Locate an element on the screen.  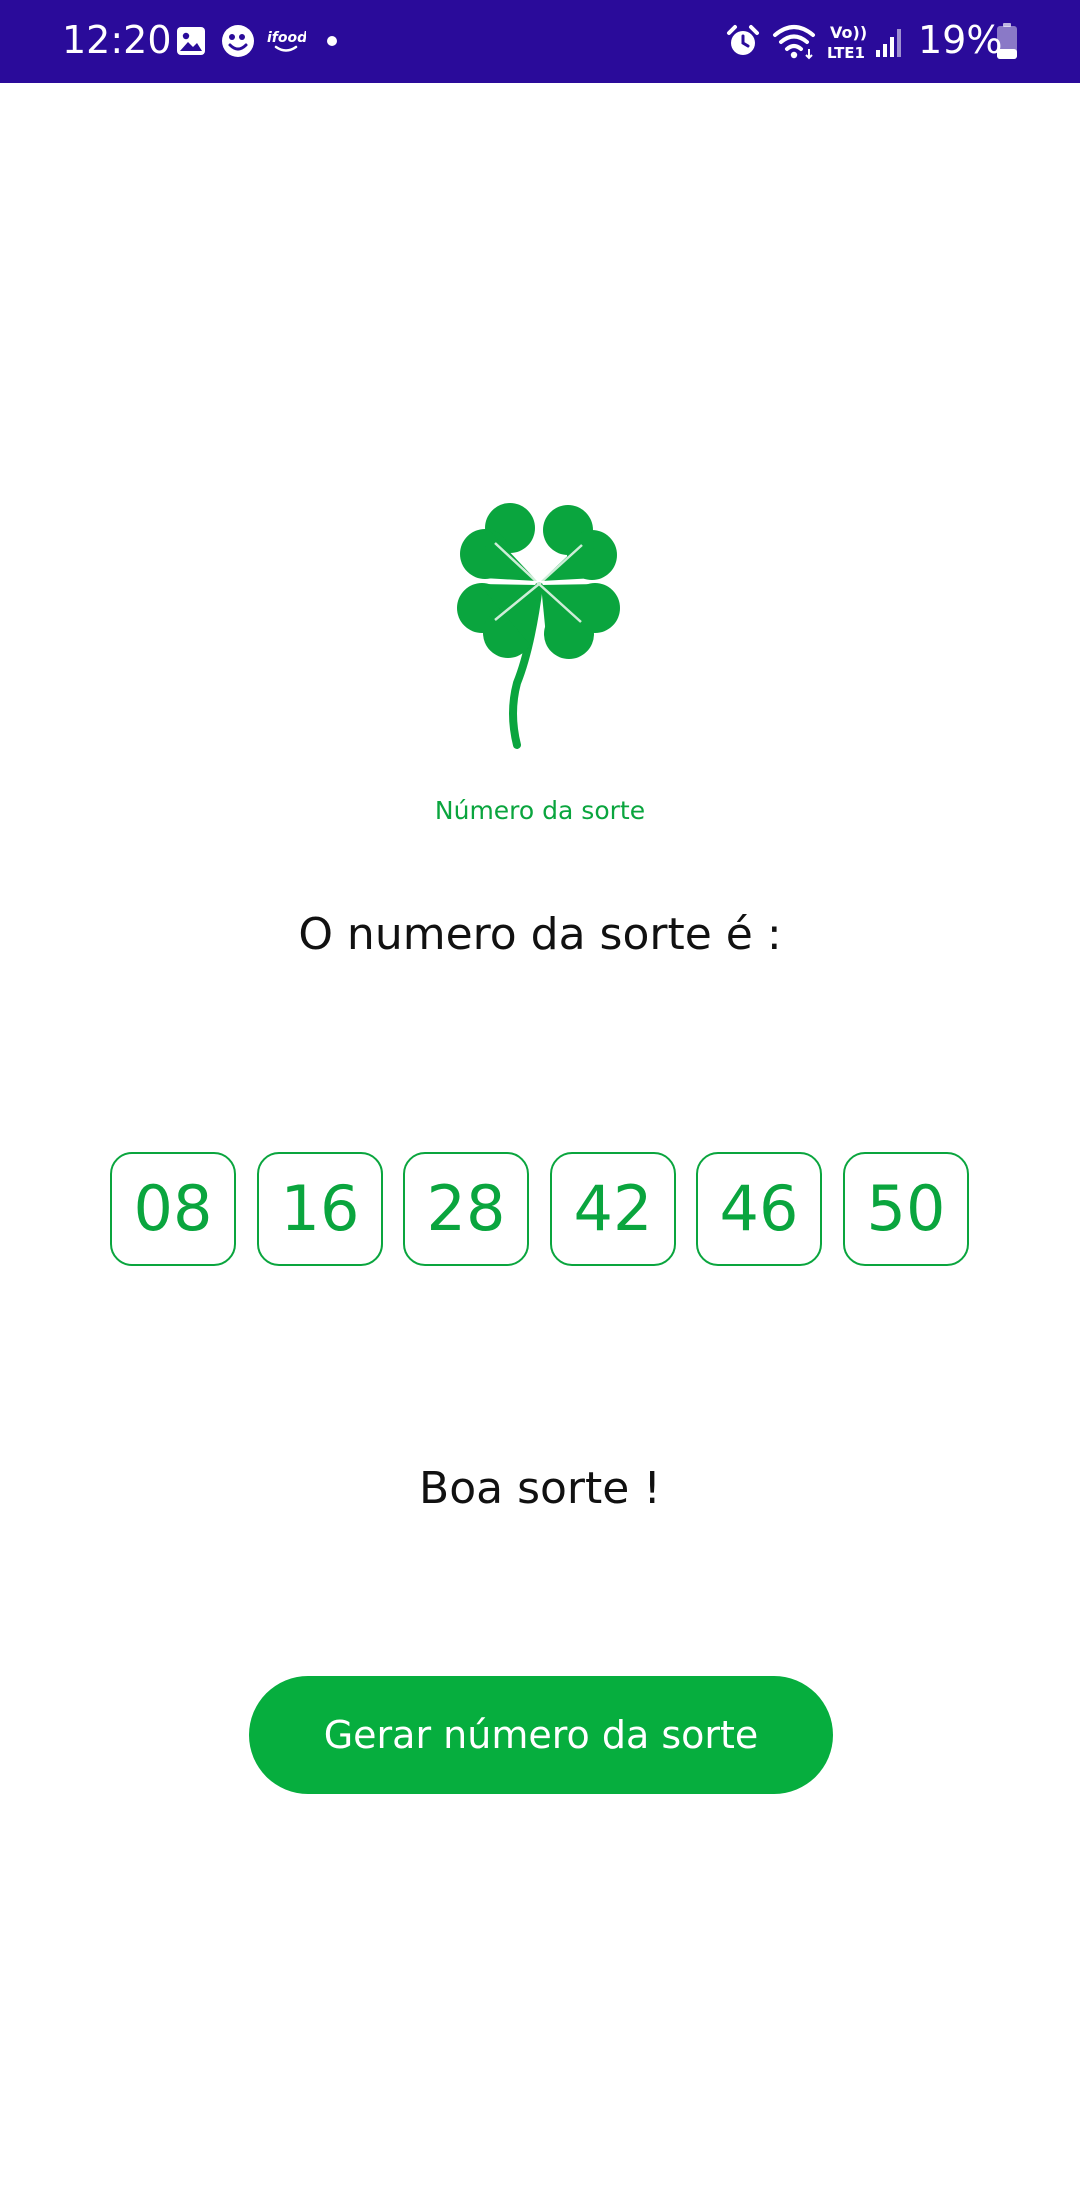
gallery-icon is located at coordinates (191, 41).